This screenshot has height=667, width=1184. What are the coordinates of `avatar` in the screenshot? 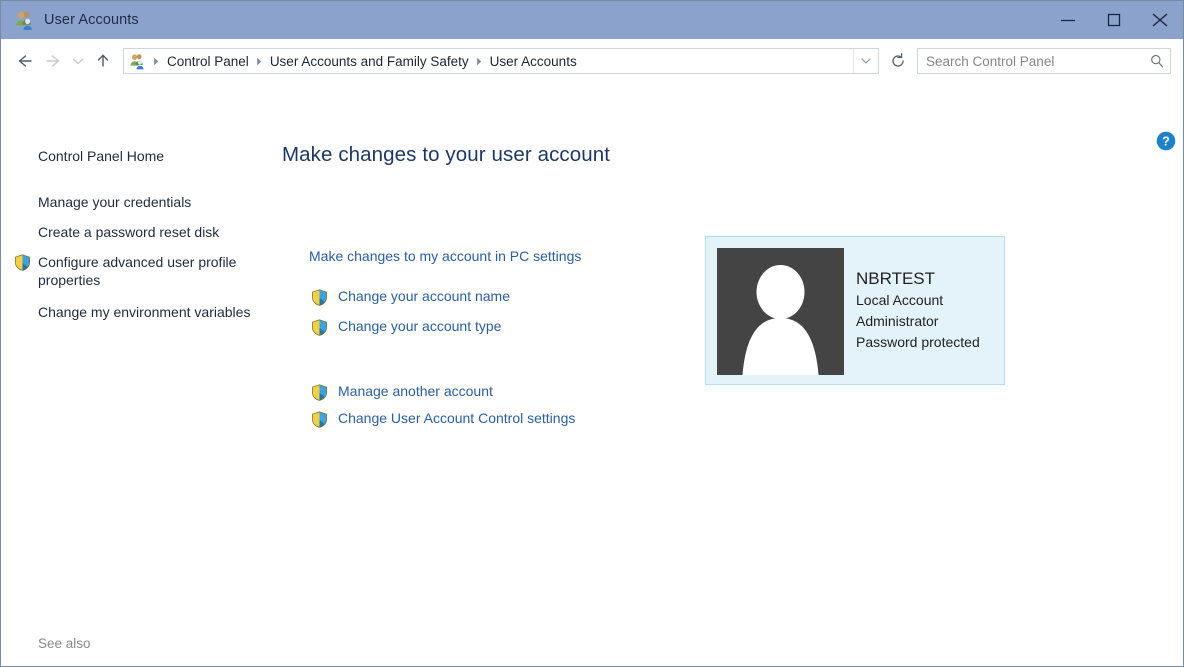 It's located at (780, 311).